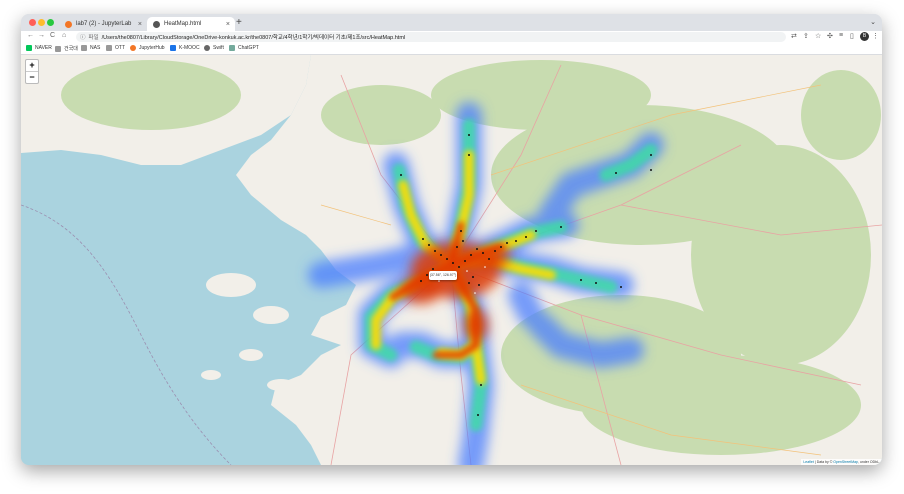  What do you see at coordinates (32, 77) in the screenshot?
I see `zoom-out-button: −` at bounding box center [32, 77].